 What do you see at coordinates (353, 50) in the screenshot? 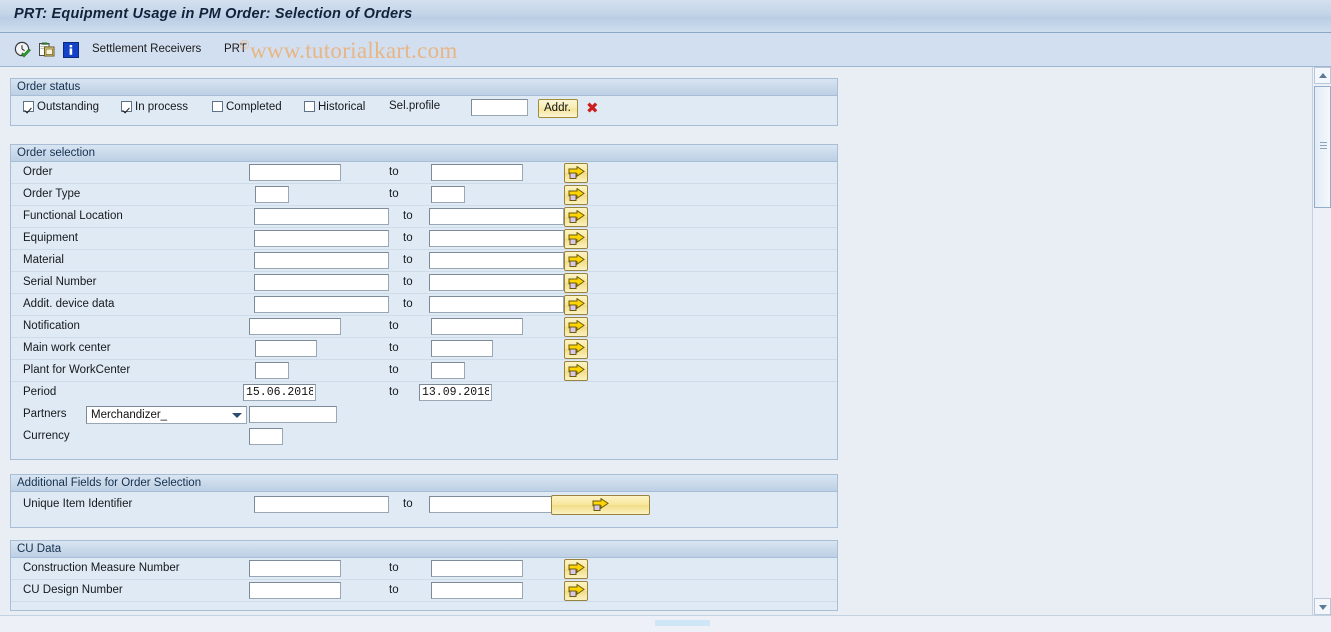
I see `watermark-text: www.tutorialkart.com` at bounding box center [353, 50].